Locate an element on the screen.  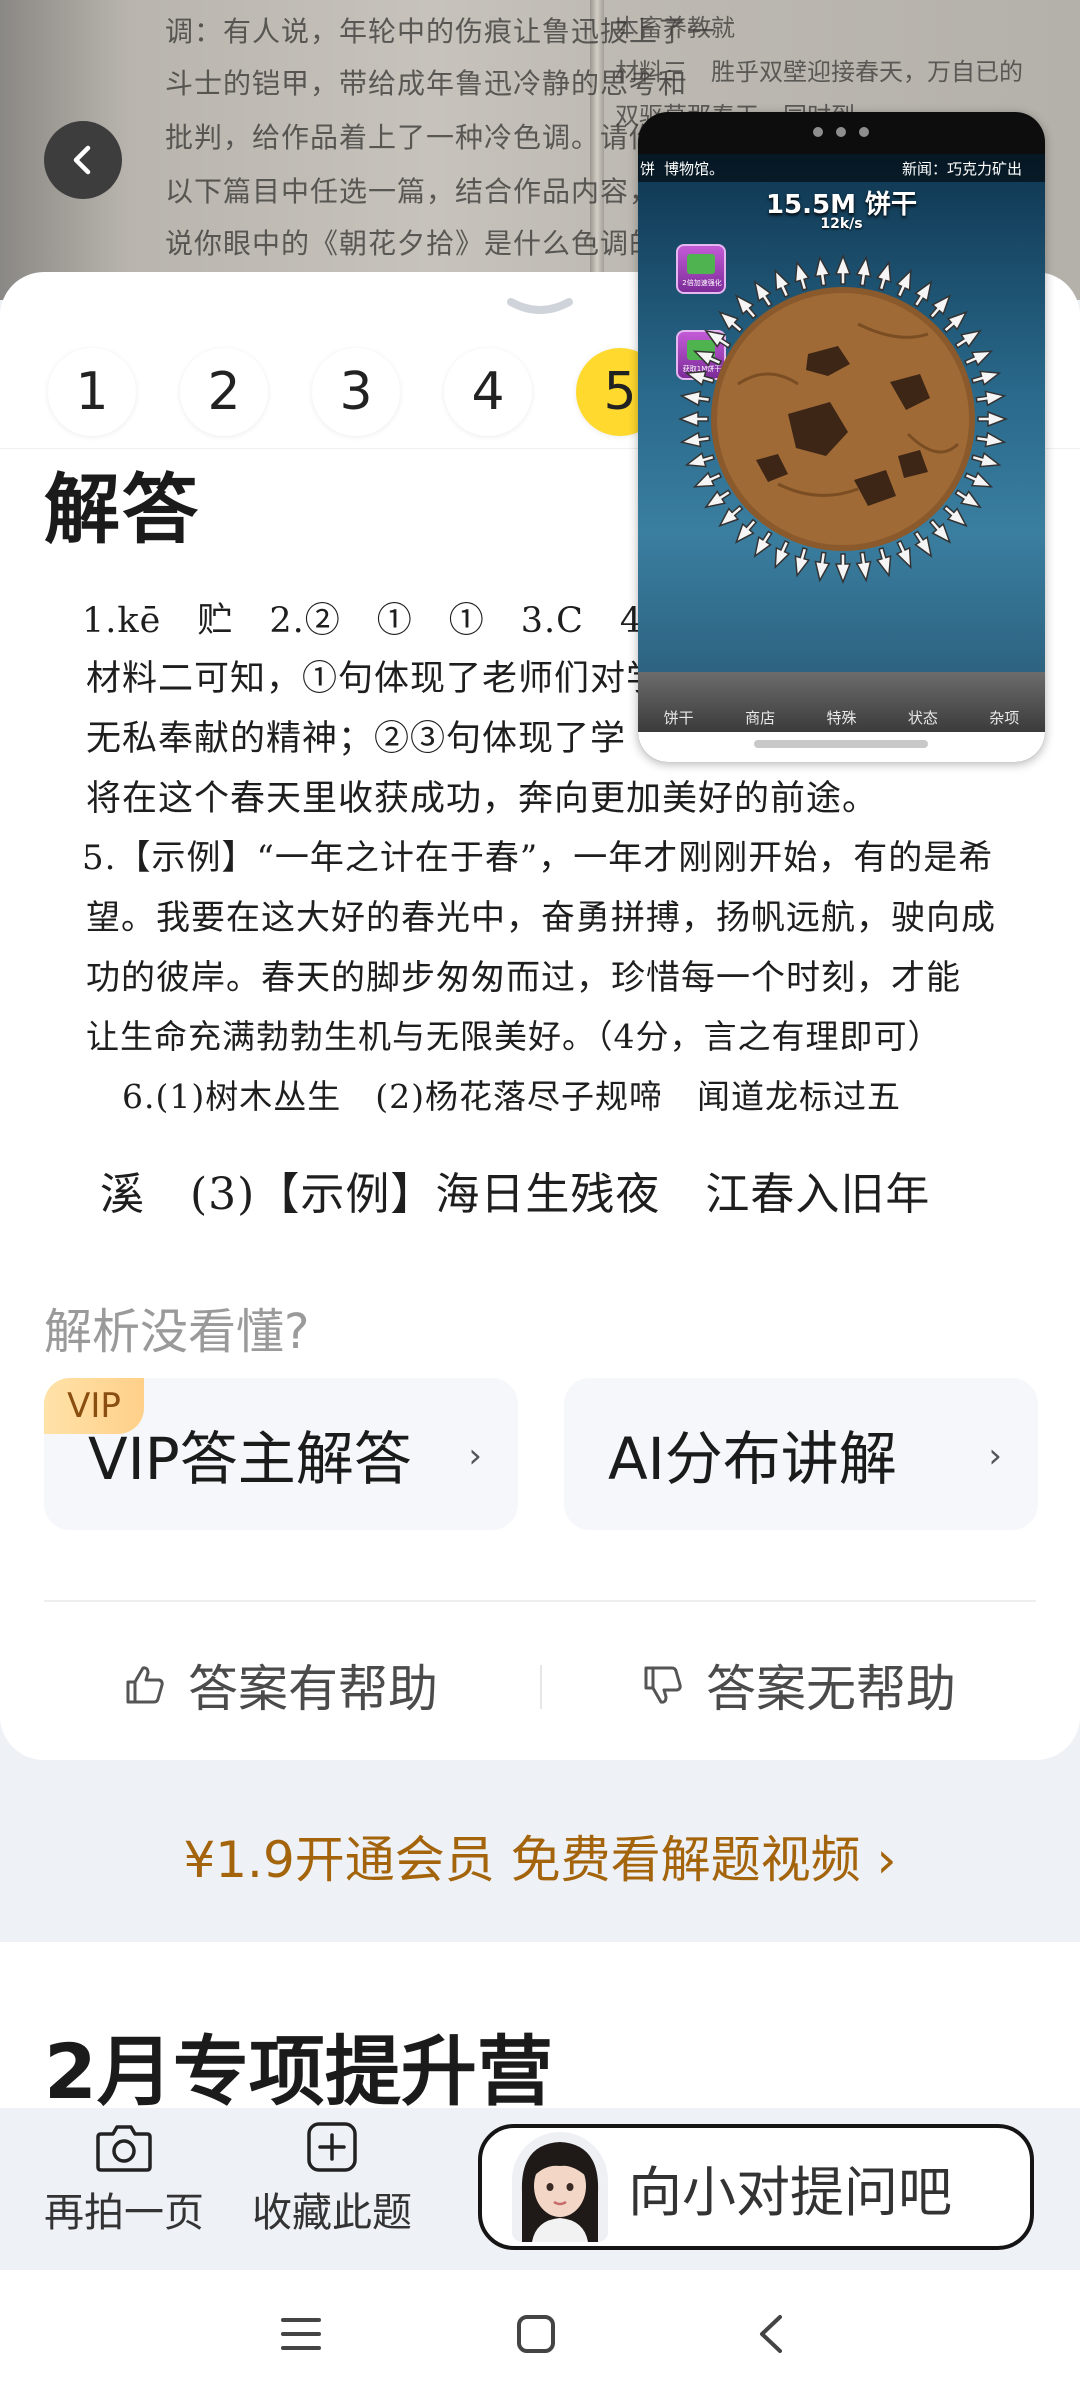
background-text-line: 材料三 胜乎双壁迎接春天，万自已的 is located at coordinates (819, 72).